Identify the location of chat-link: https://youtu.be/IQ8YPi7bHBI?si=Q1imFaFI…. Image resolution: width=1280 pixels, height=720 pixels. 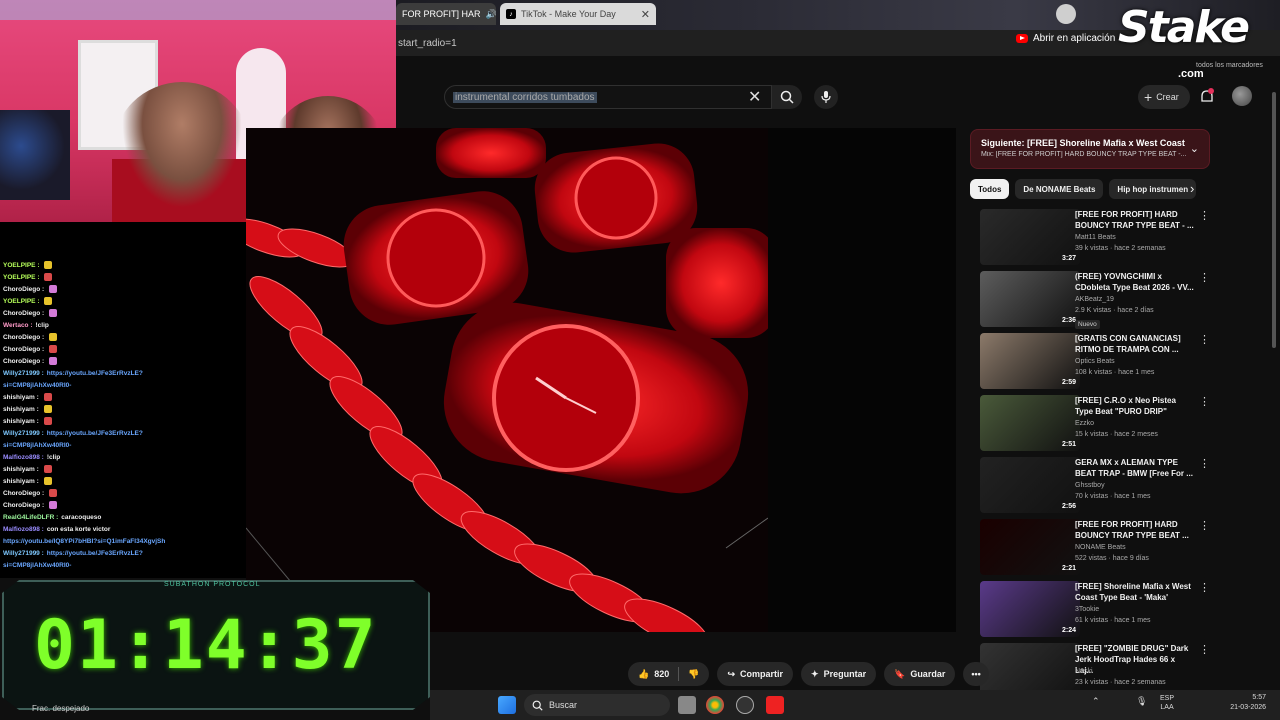
(84, 541).